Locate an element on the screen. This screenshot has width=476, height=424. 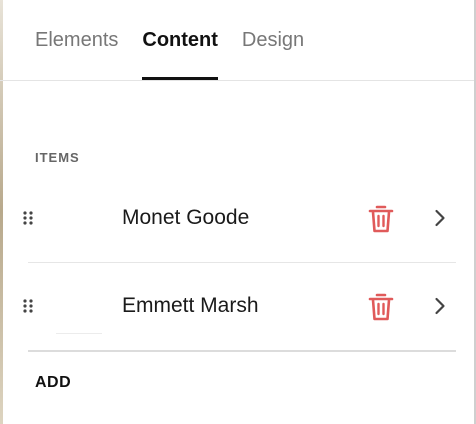
add-item-button: ADD is located at coordinates (53, 383).